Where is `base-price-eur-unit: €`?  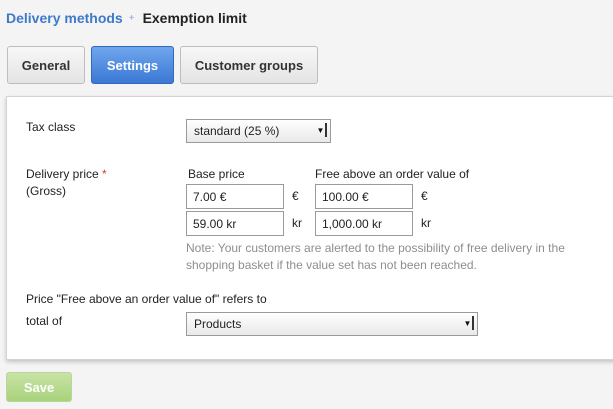 base-price-eur-unit: € is located at coordinates (295, 196).